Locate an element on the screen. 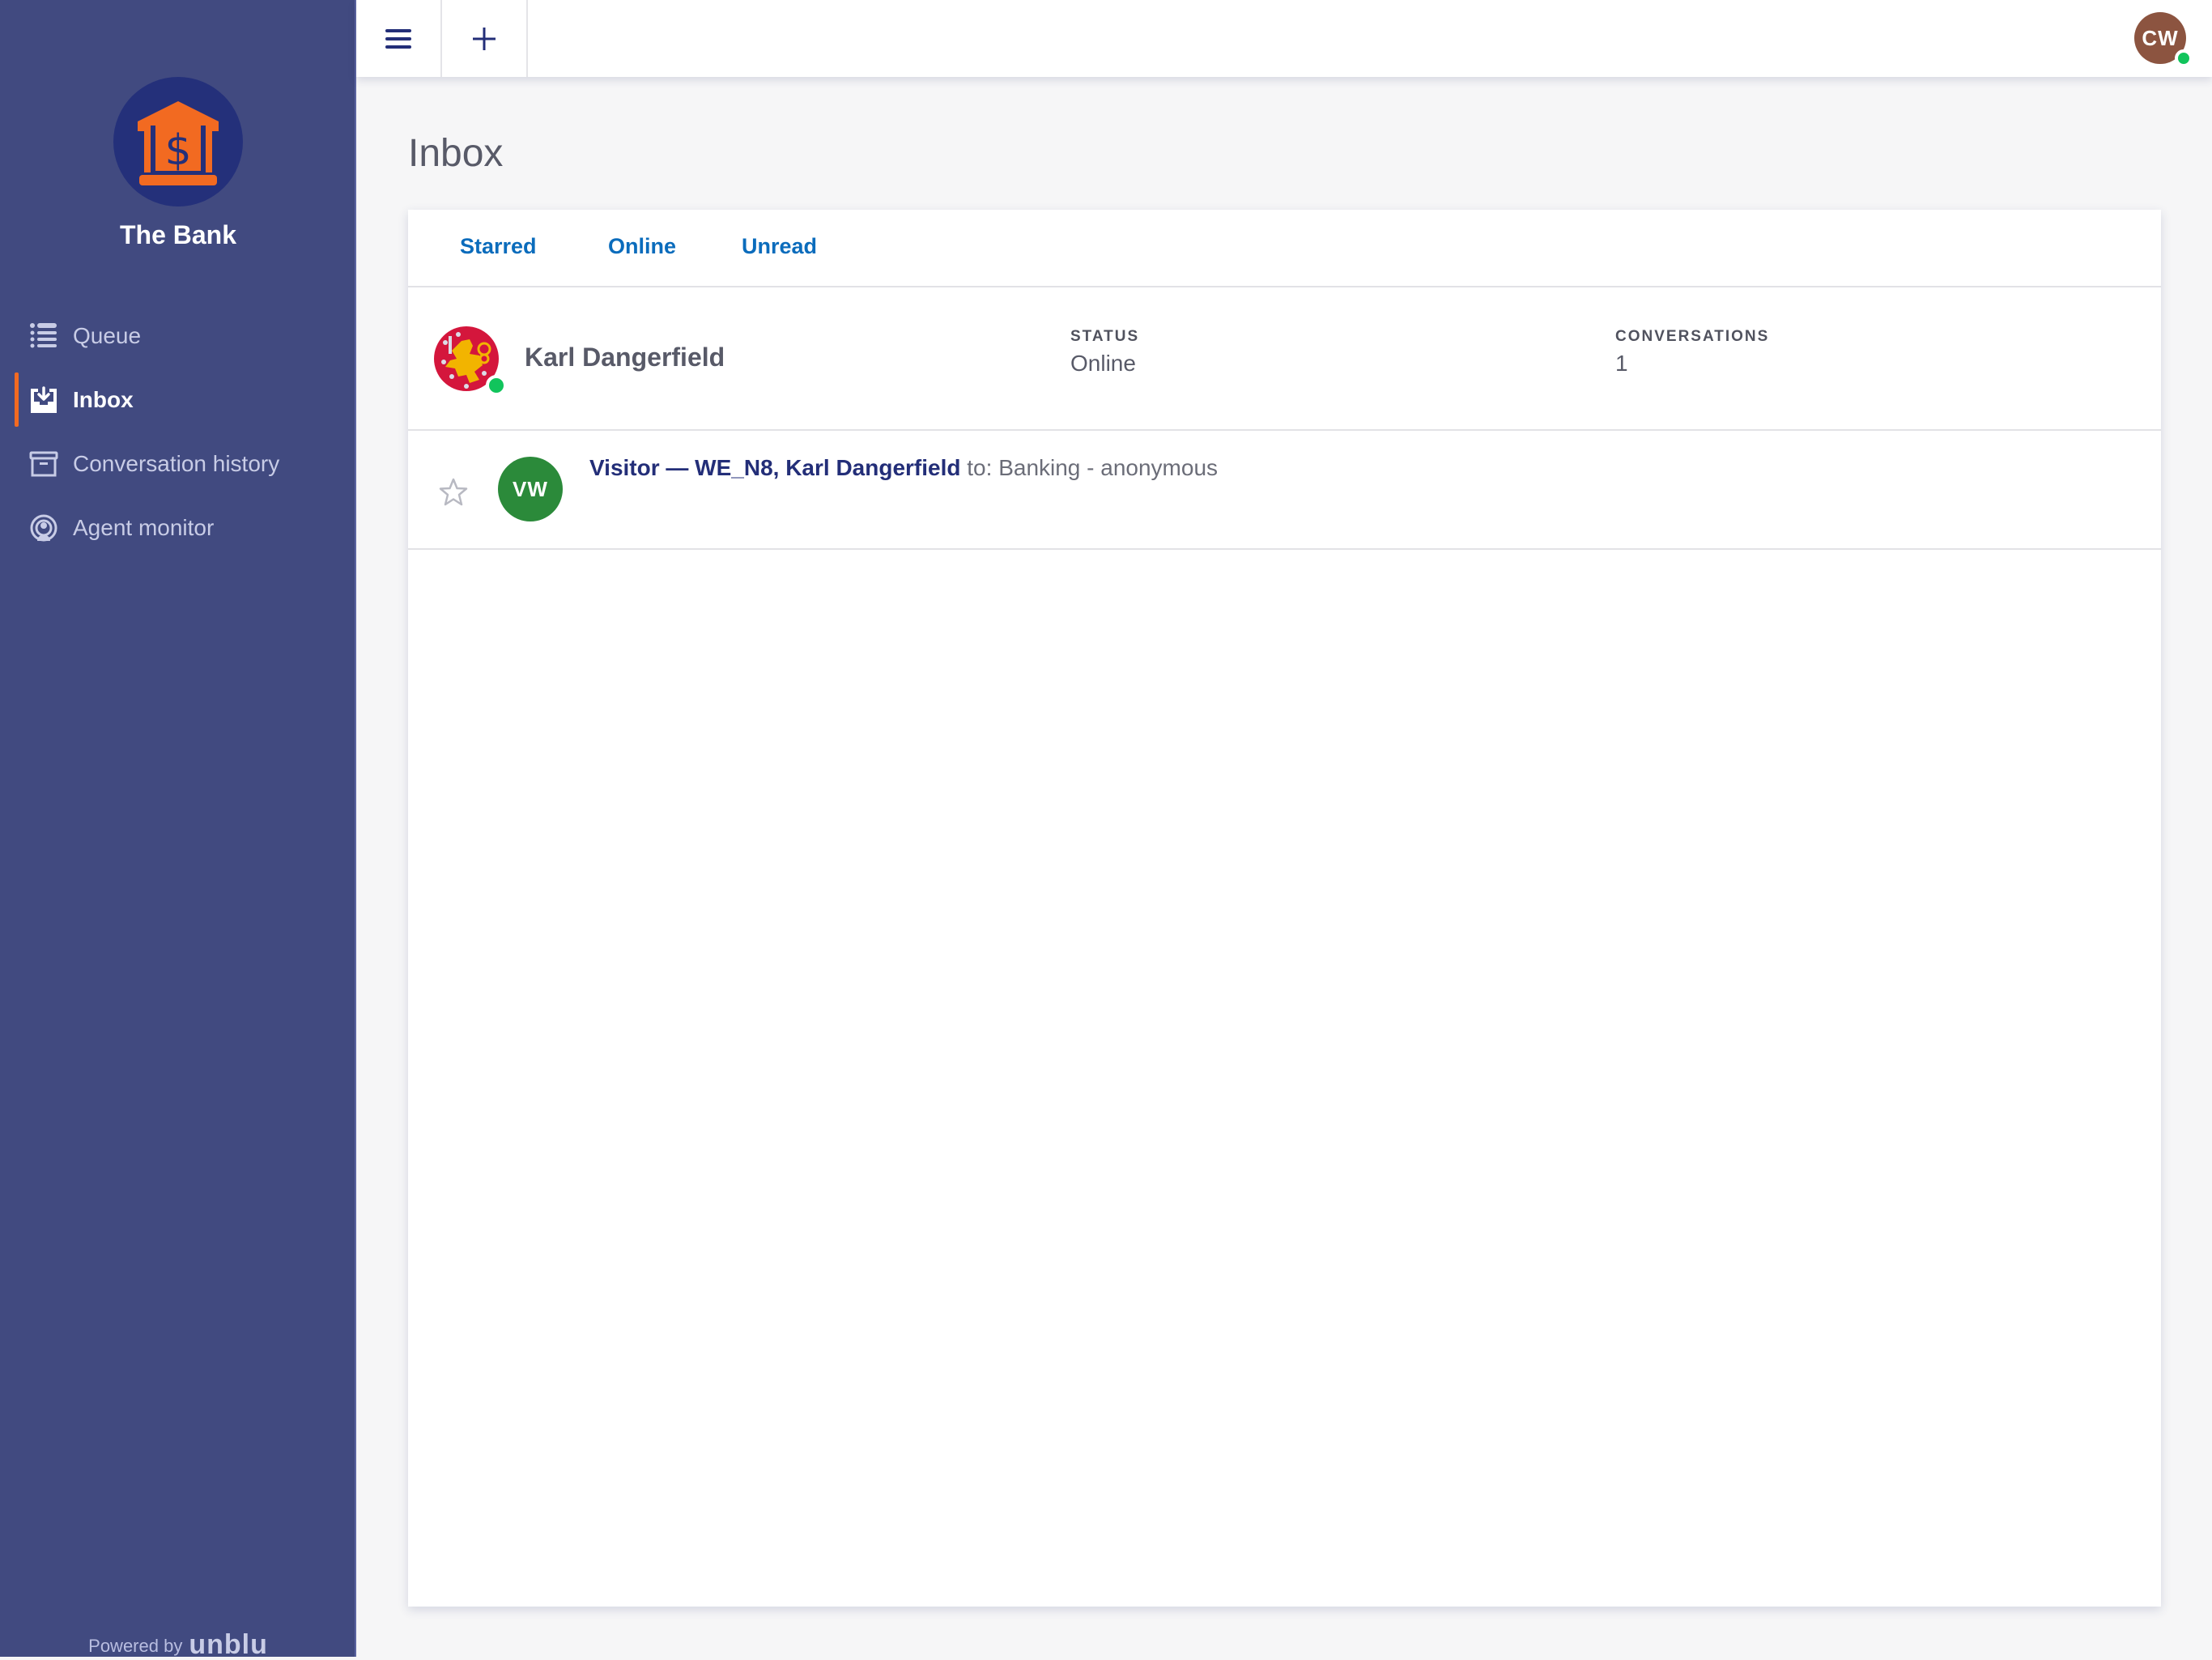 The image size is (2212, 1660). conversations-stat: CONVERSATIONS 1 is located at coordinates (1692, 353).